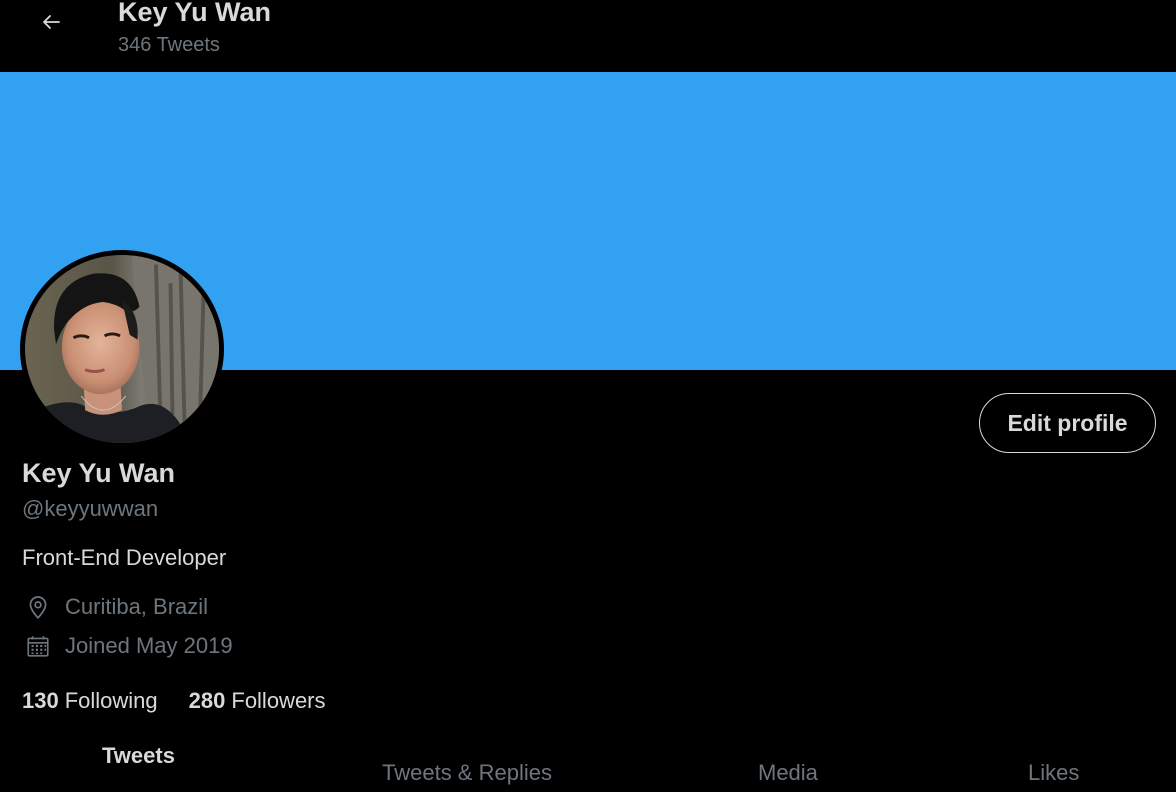 The image size is (1176, 792). I want to click on location-text: Curitiba, Brazil, so click(137, 606).